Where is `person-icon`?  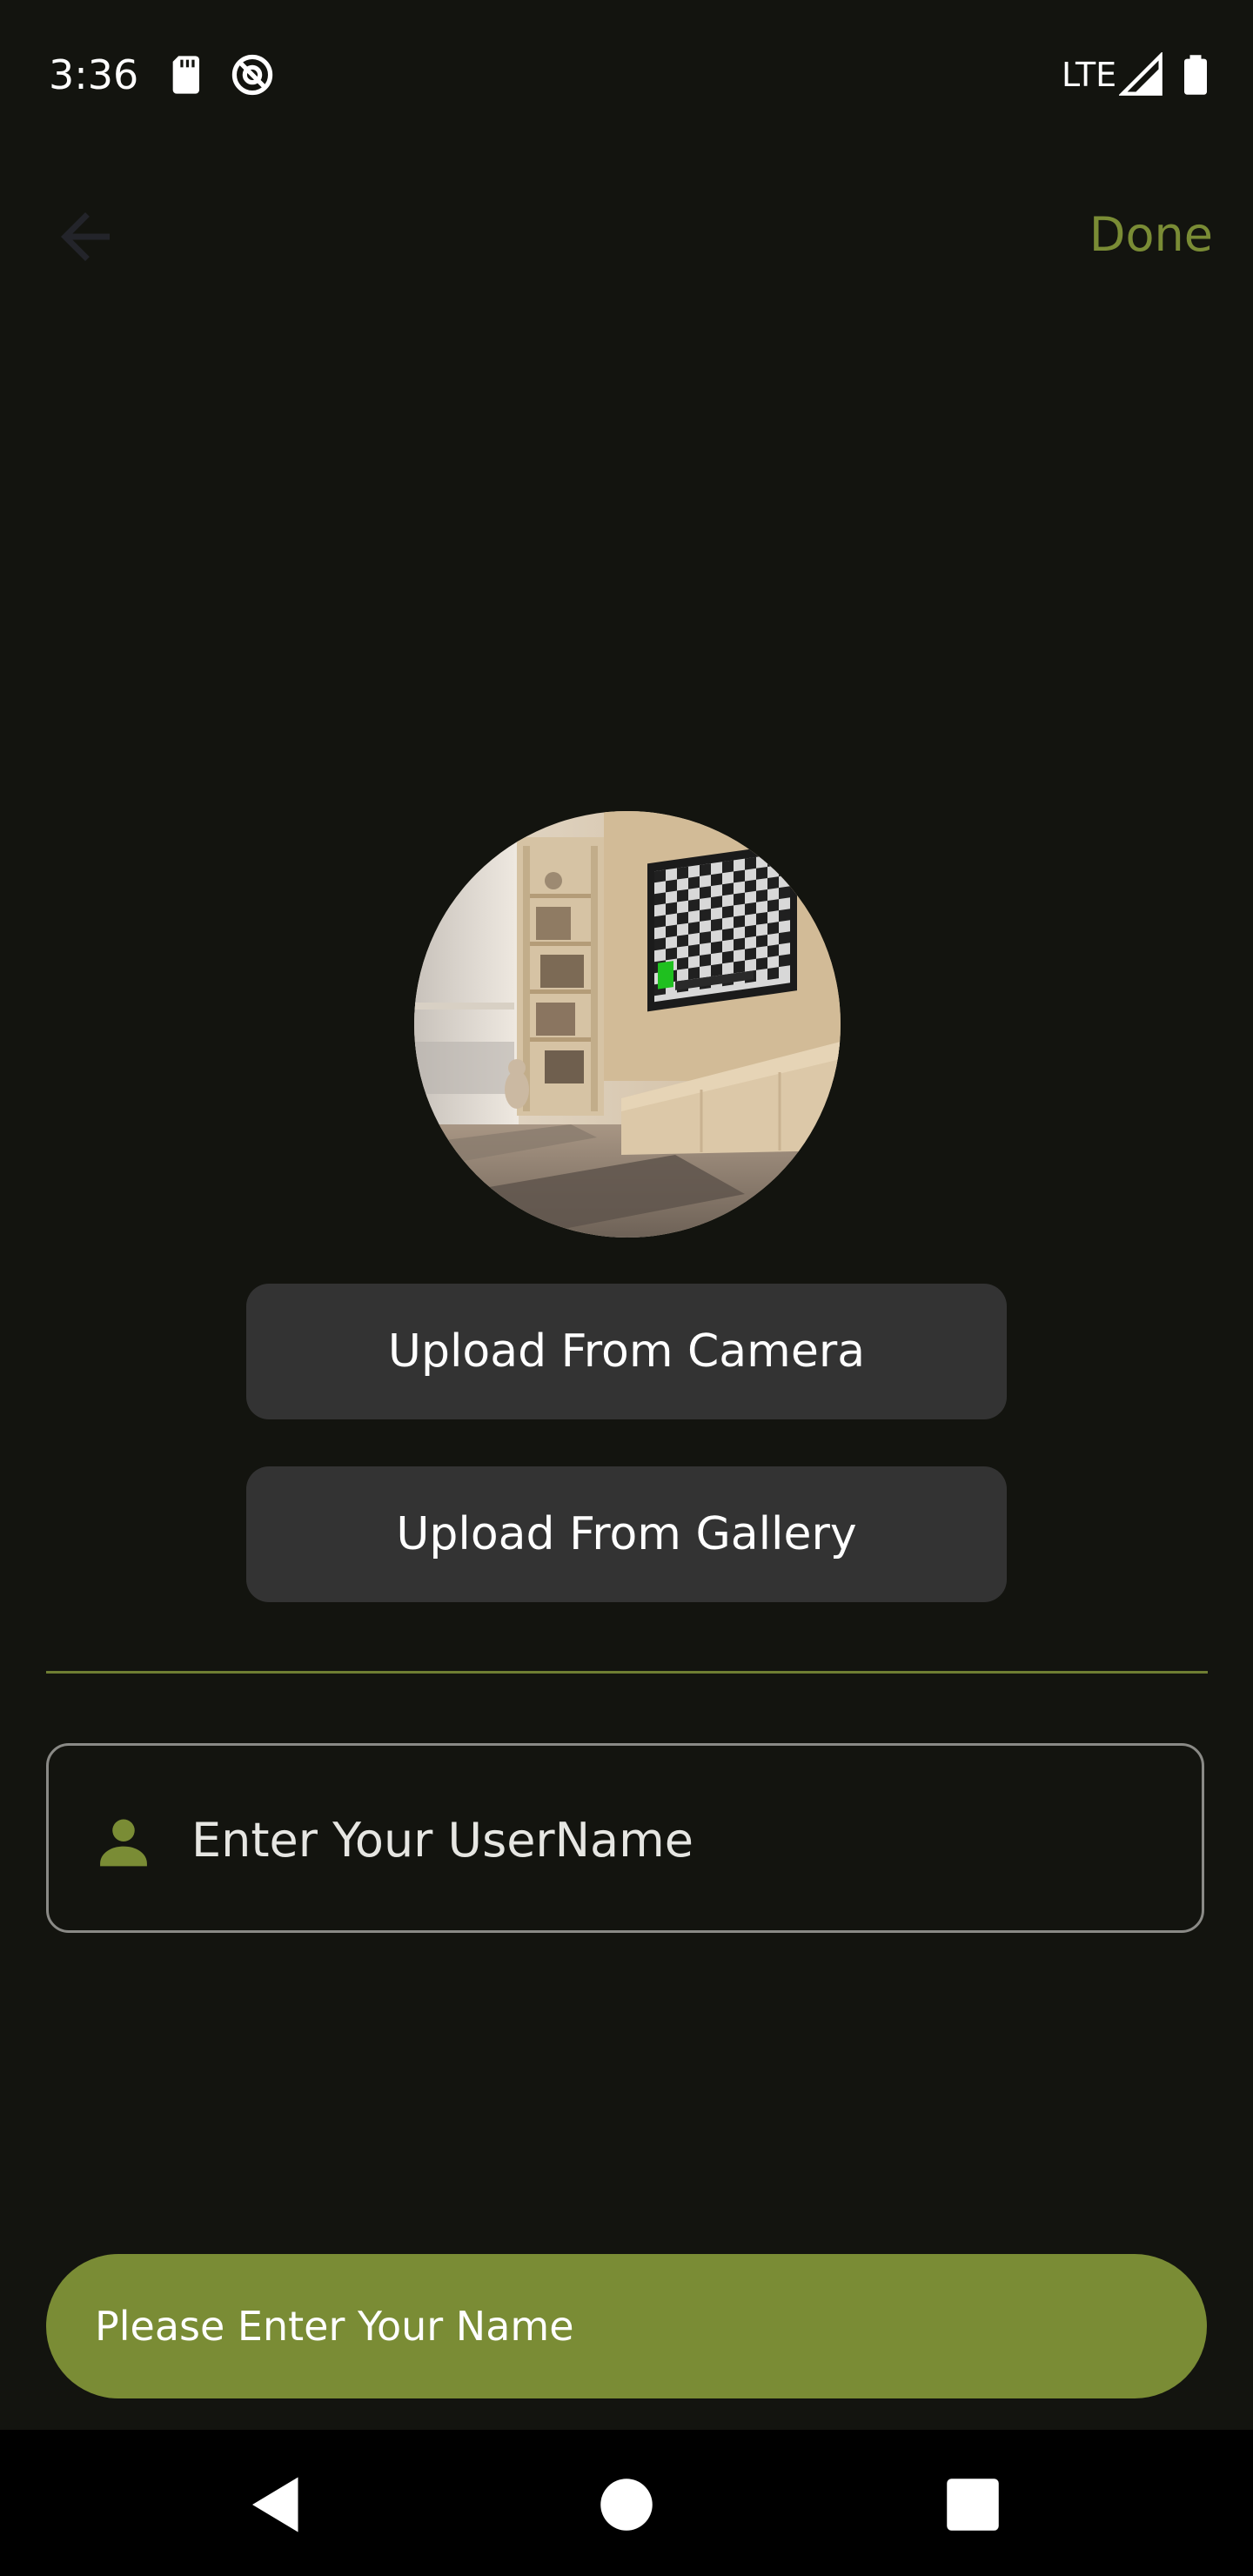 person-icon is located at coordinates (124, 1843).